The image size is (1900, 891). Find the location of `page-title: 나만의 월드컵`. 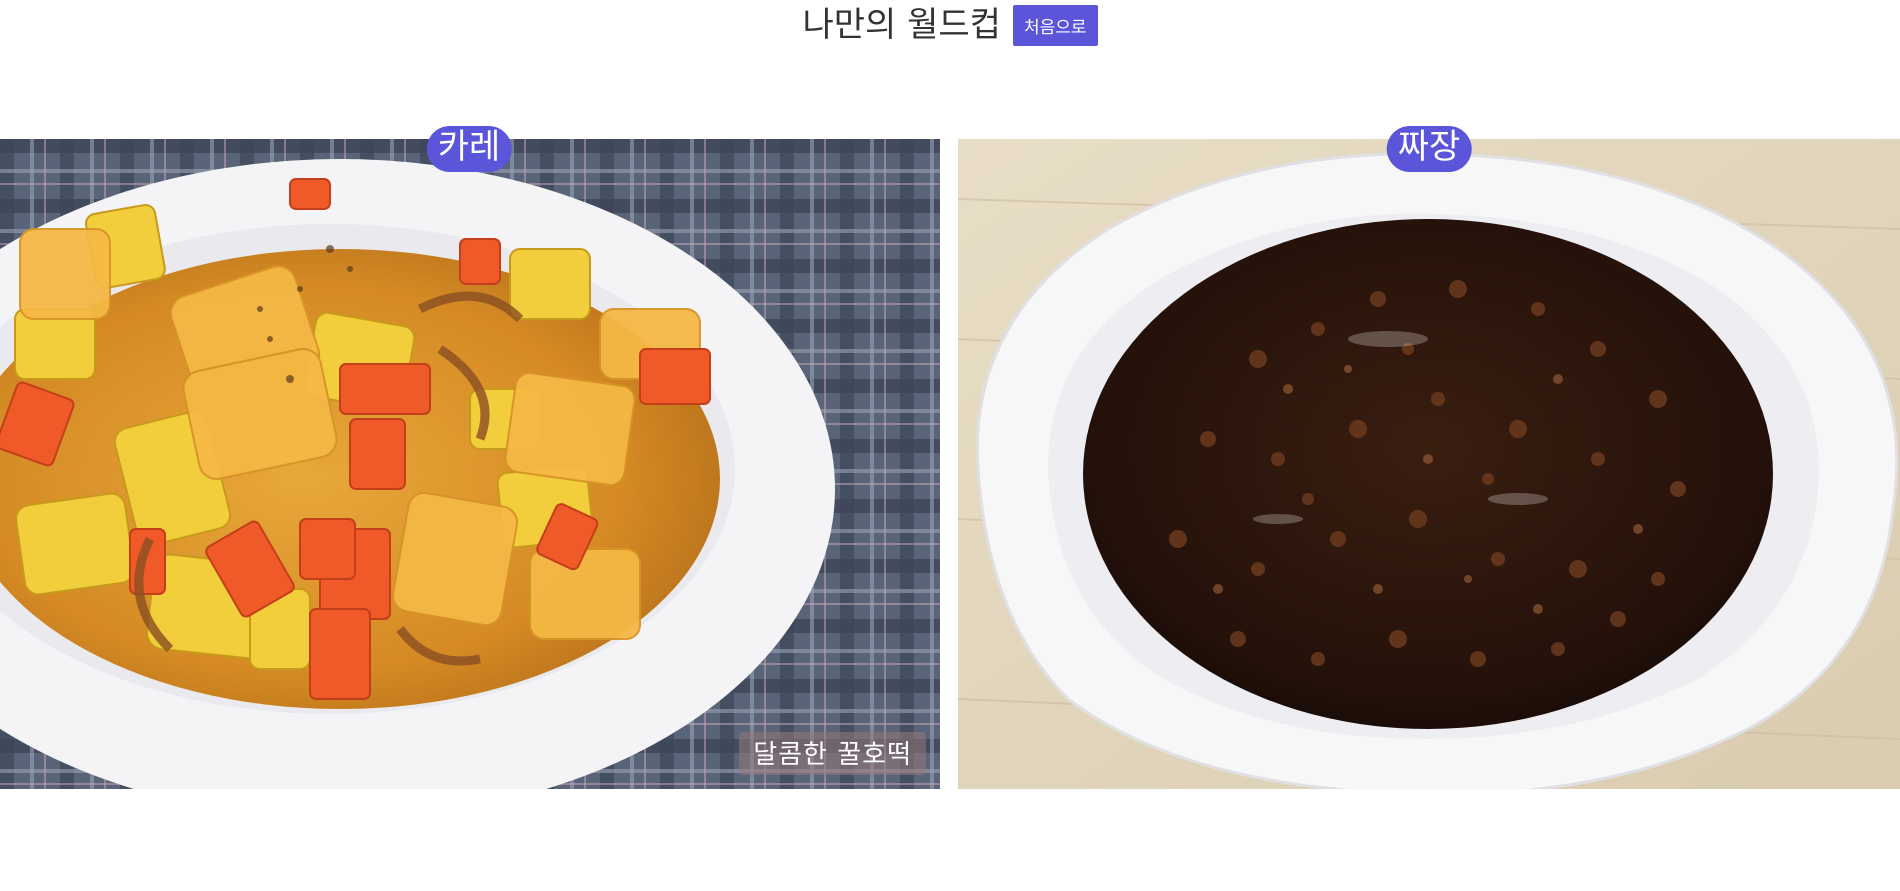

page-title: 나만의 월드컵 is located at coordinates (901, 25).